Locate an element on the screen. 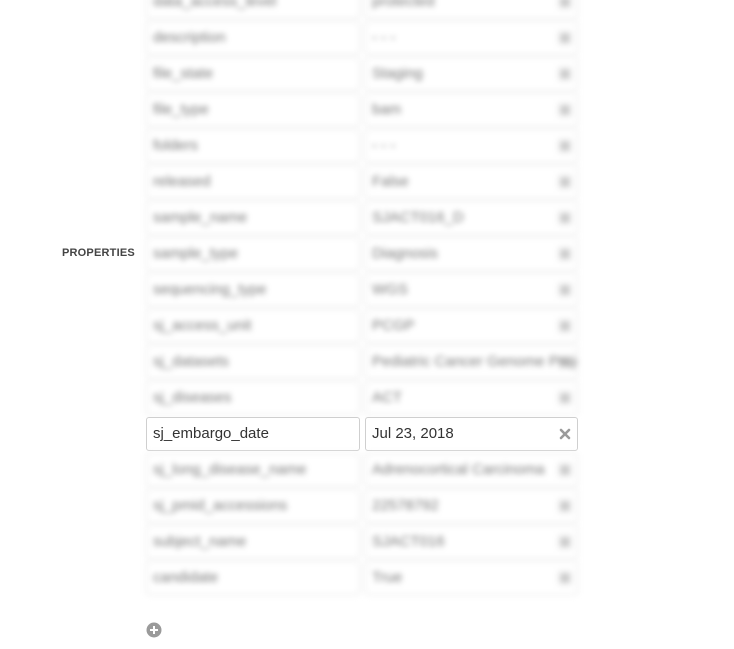 The height and width of the screenshot is (649, 734). property-row: subject_name SJACT016 is located at coordinates (362, 542).